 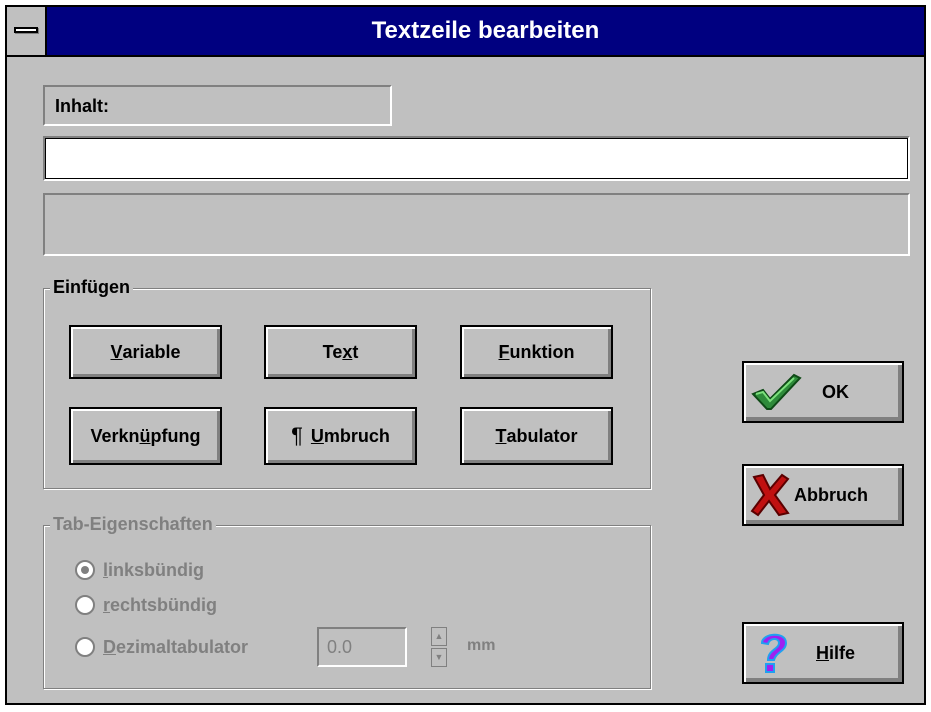 I want to click on preview-area, so click(x=476, y=224).